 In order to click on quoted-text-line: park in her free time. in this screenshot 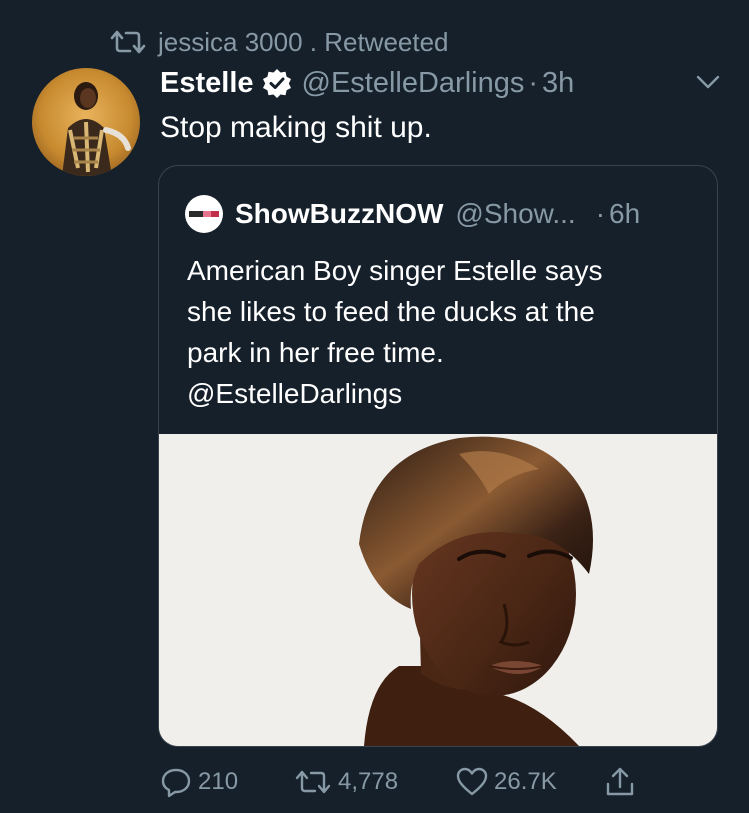, I will do `click(315, 352)`.